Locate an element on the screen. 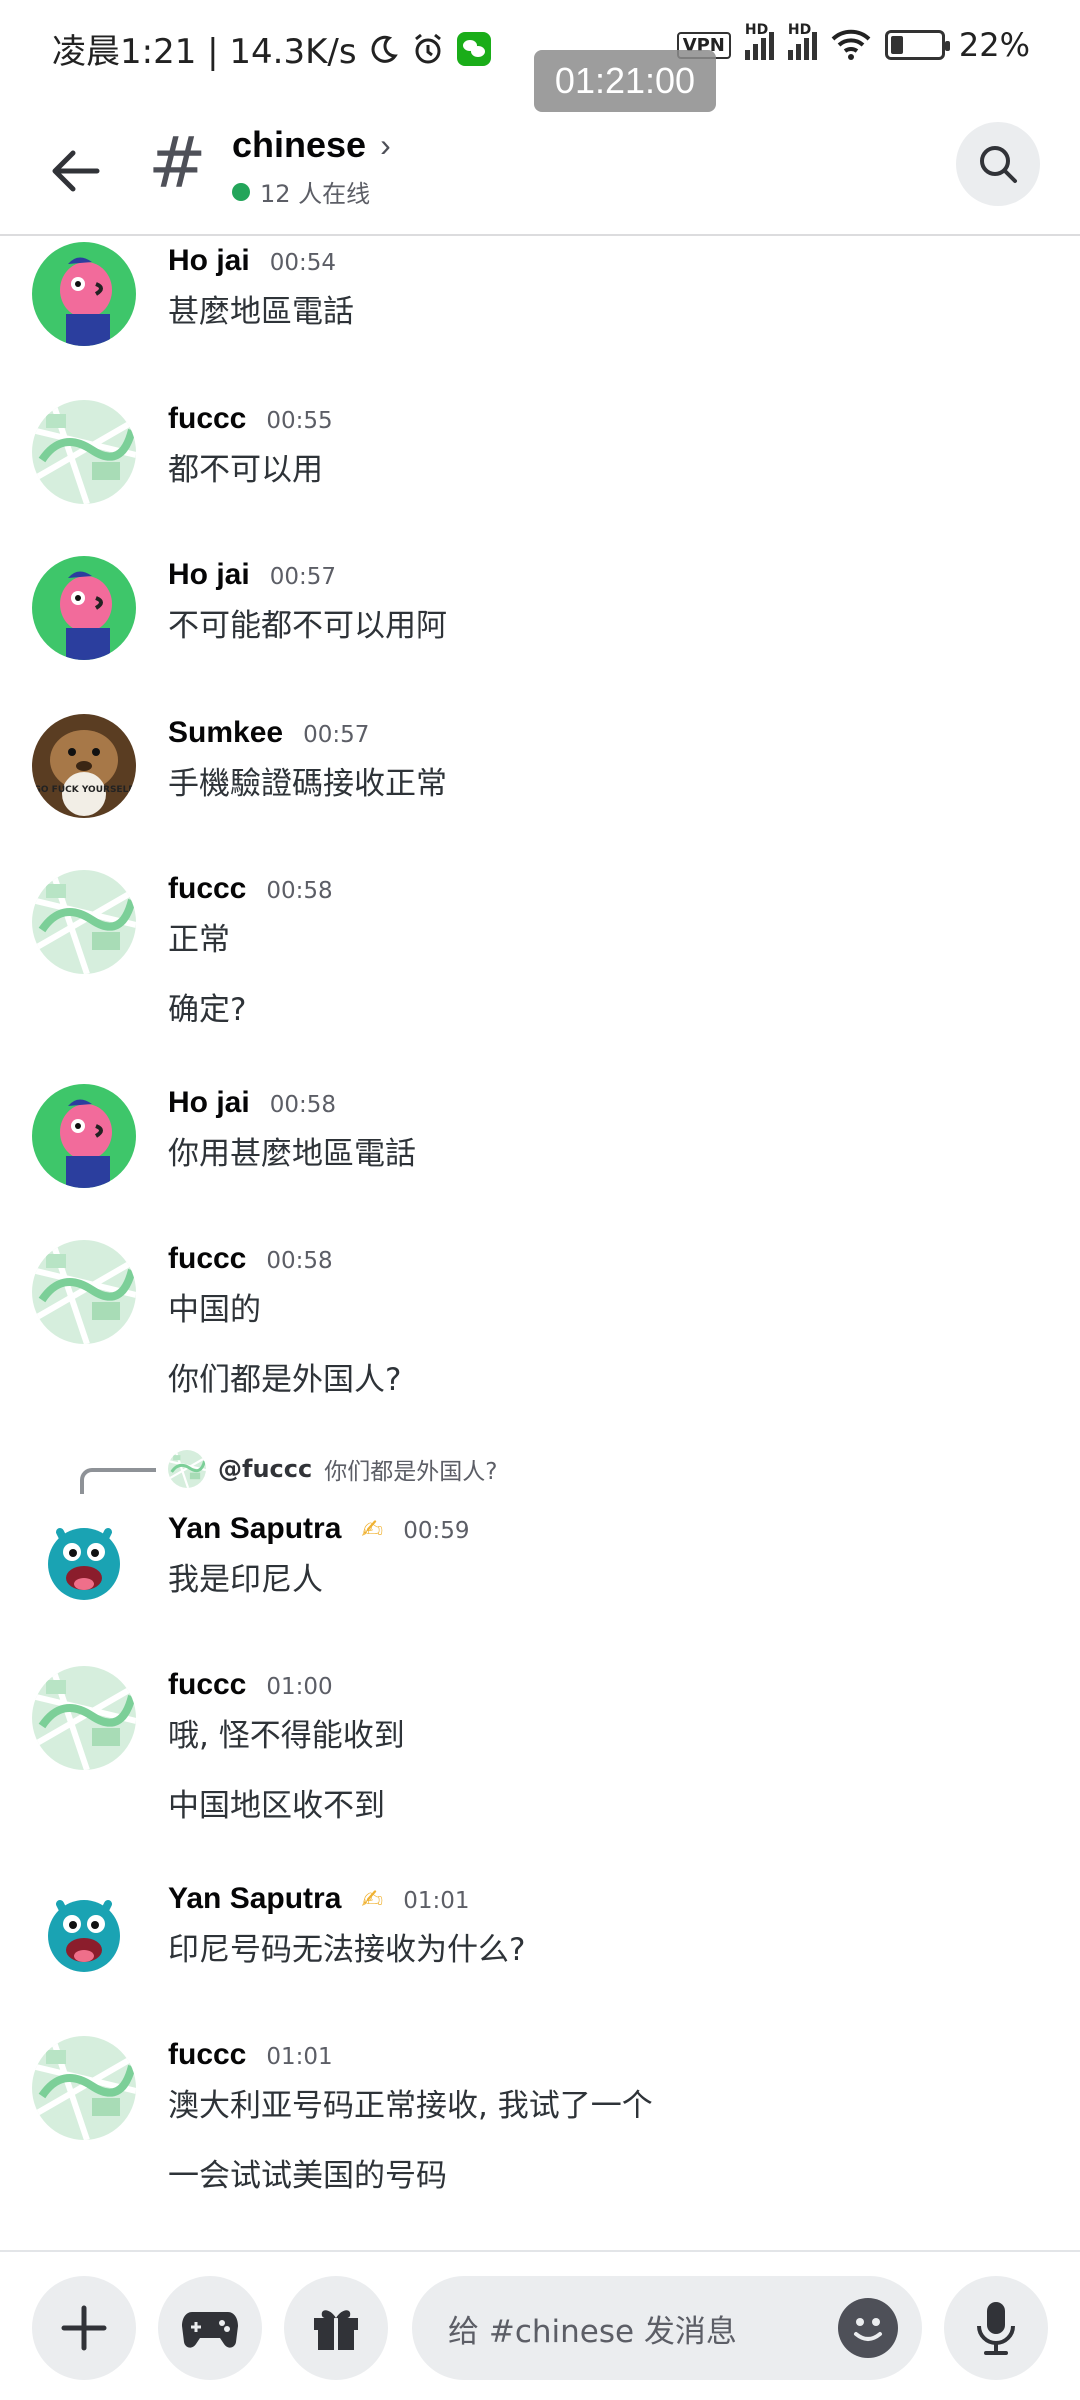 The image size is (1080, 2400). message-text: 都不可以用 is located at coordinates (245, 470).